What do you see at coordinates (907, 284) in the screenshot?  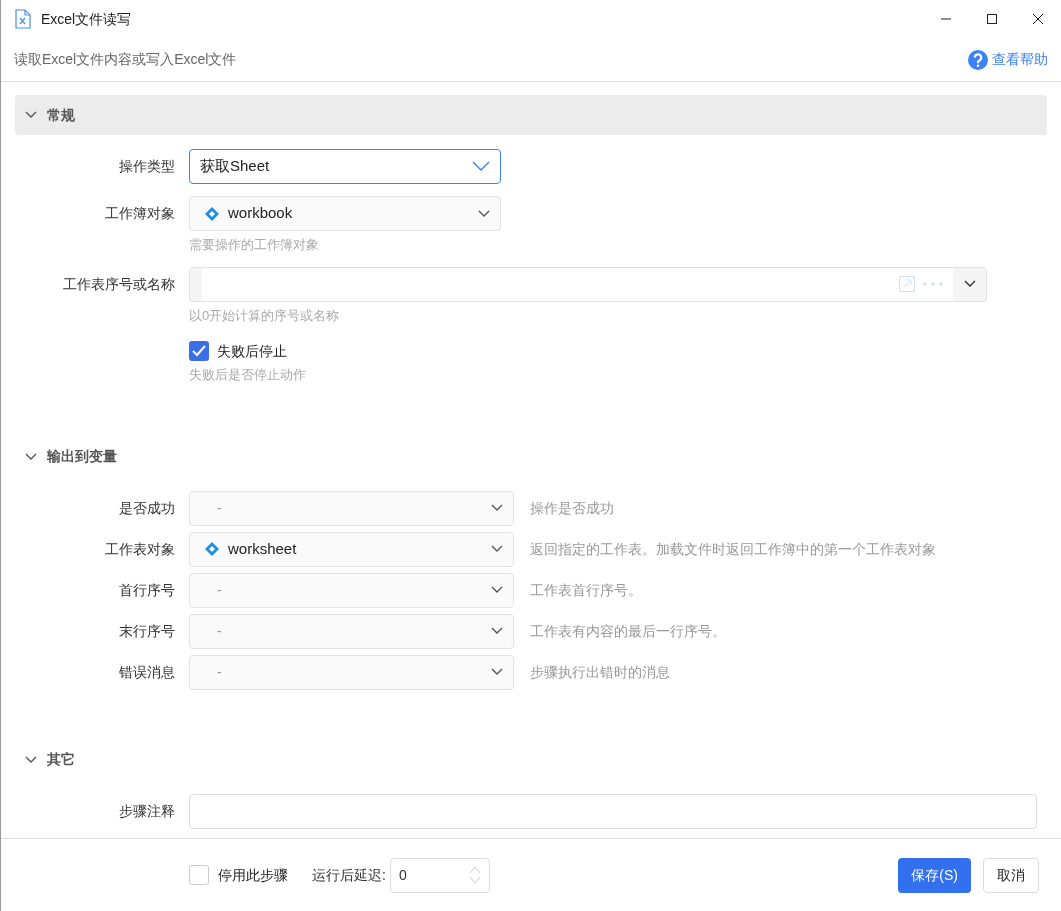 I see `expand-icon` at bounding box center [907, 284].